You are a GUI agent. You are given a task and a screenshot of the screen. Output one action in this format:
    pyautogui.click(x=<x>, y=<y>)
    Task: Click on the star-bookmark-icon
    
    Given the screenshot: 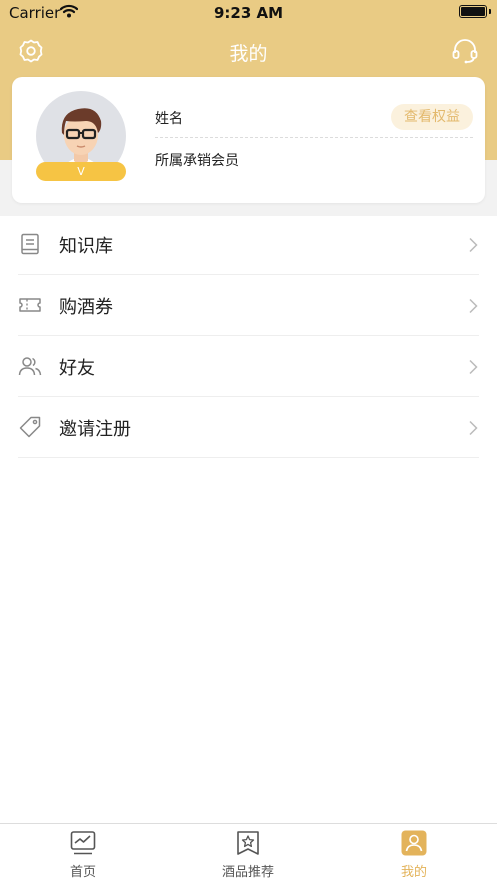 What is the action you would take?
    pyautogui.click(x=248, y=843)
    